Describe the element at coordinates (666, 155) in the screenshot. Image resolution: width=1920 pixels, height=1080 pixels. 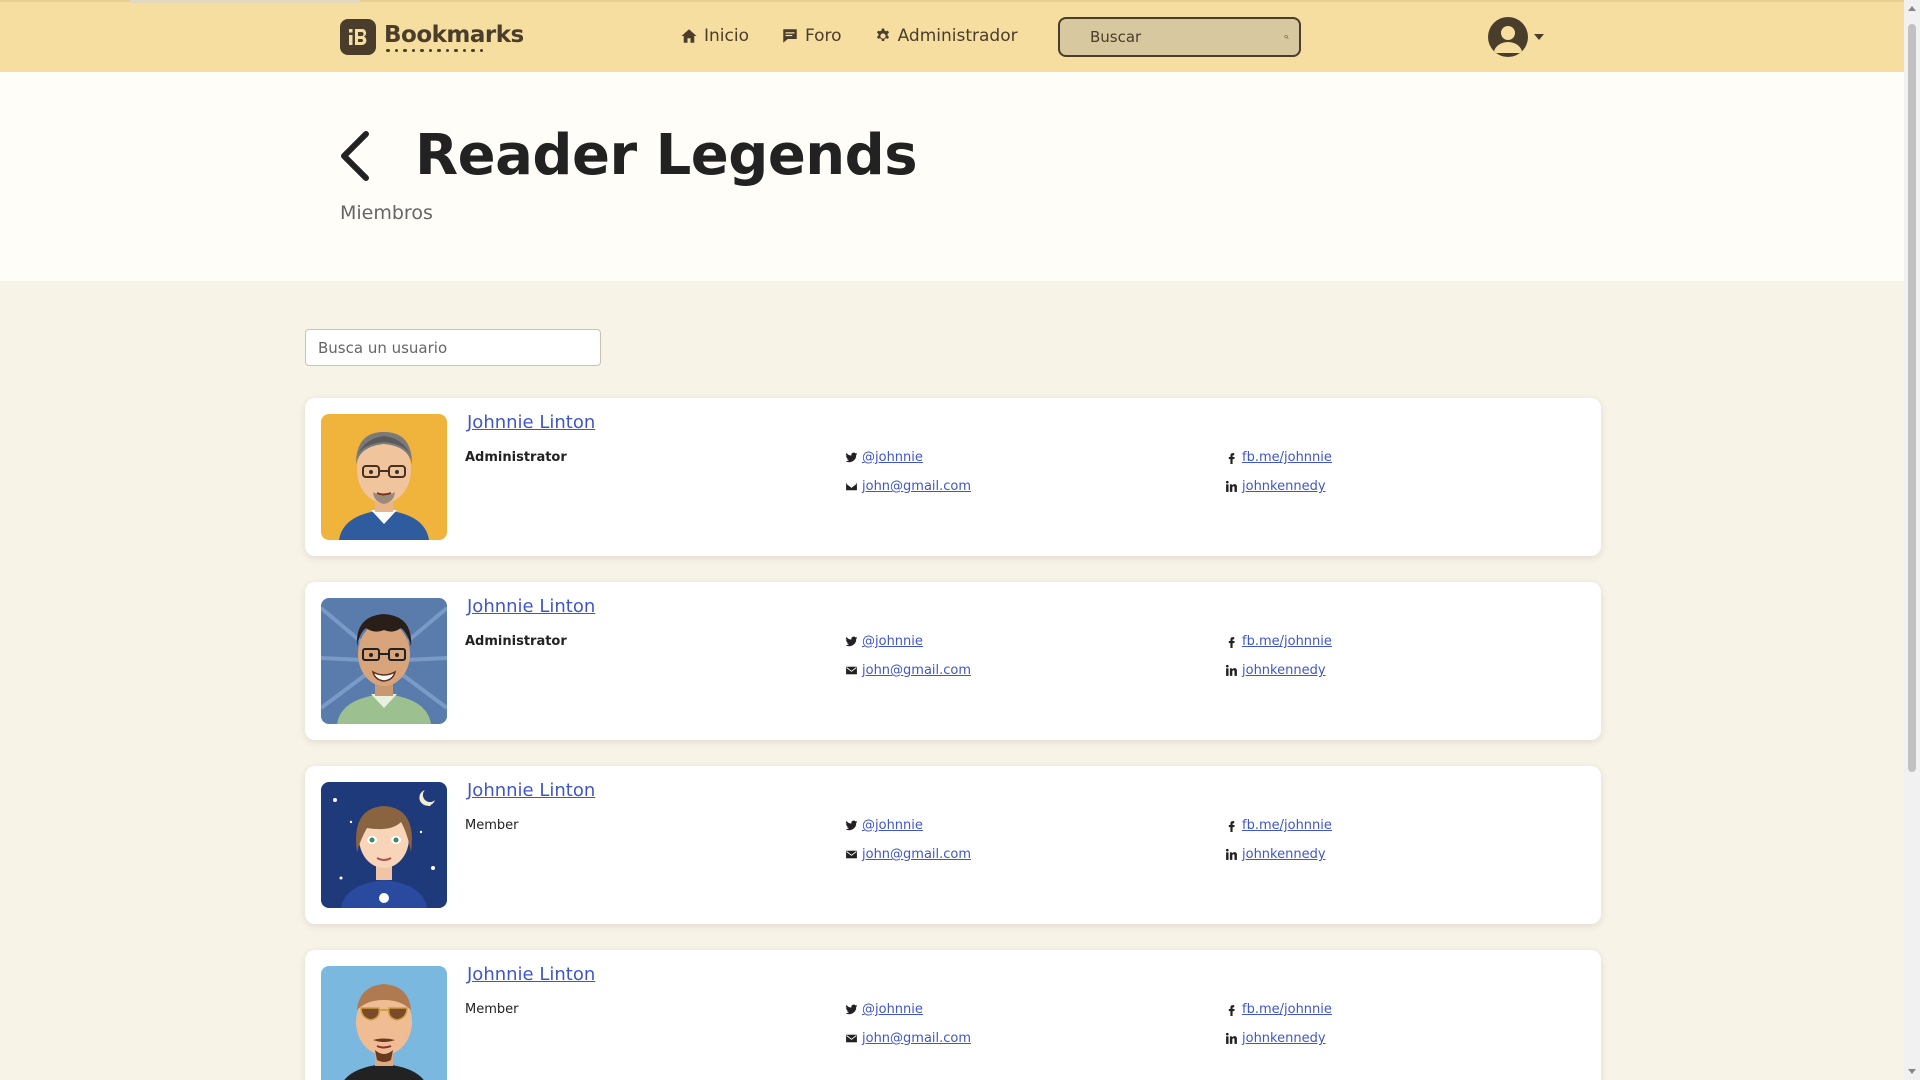
I see `page-title: Reader Legends` at that location.